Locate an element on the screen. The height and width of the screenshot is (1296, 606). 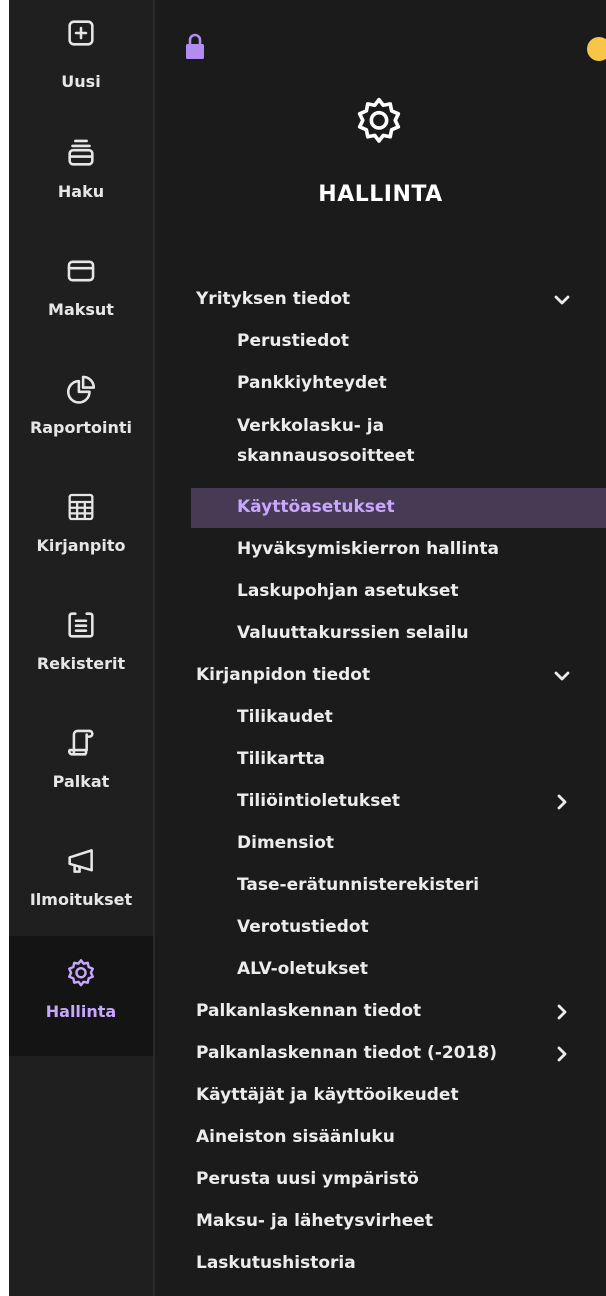
menu-item-label: Hyväksymiskierron hallinta is located at coordinates (368, 549).